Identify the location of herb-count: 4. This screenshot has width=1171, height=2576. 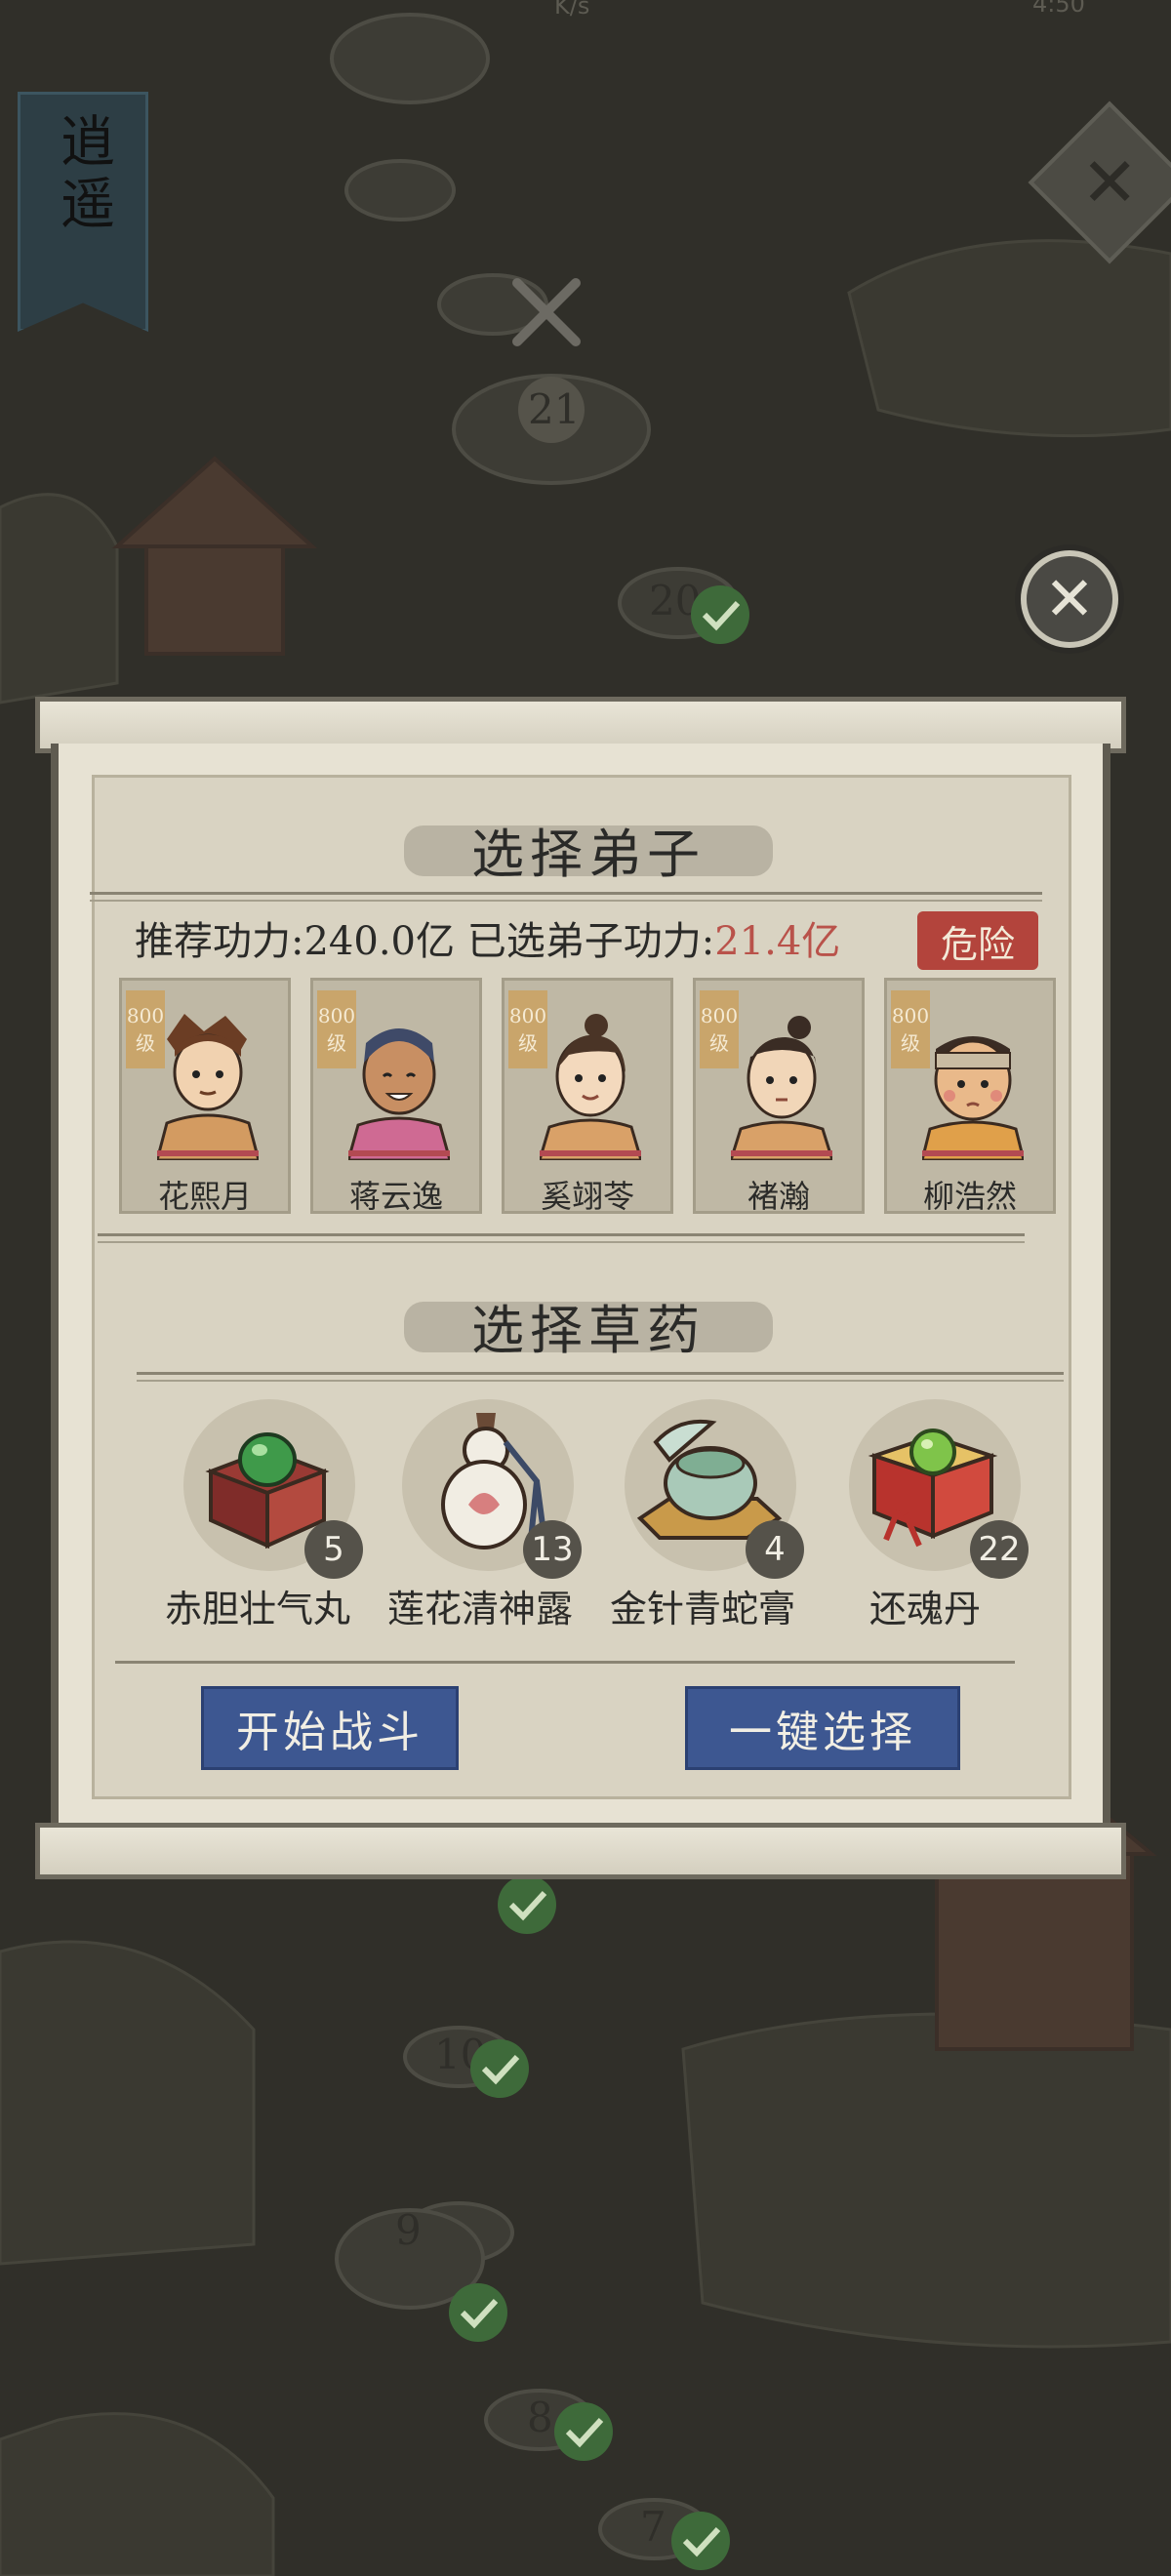
(775, 1549).